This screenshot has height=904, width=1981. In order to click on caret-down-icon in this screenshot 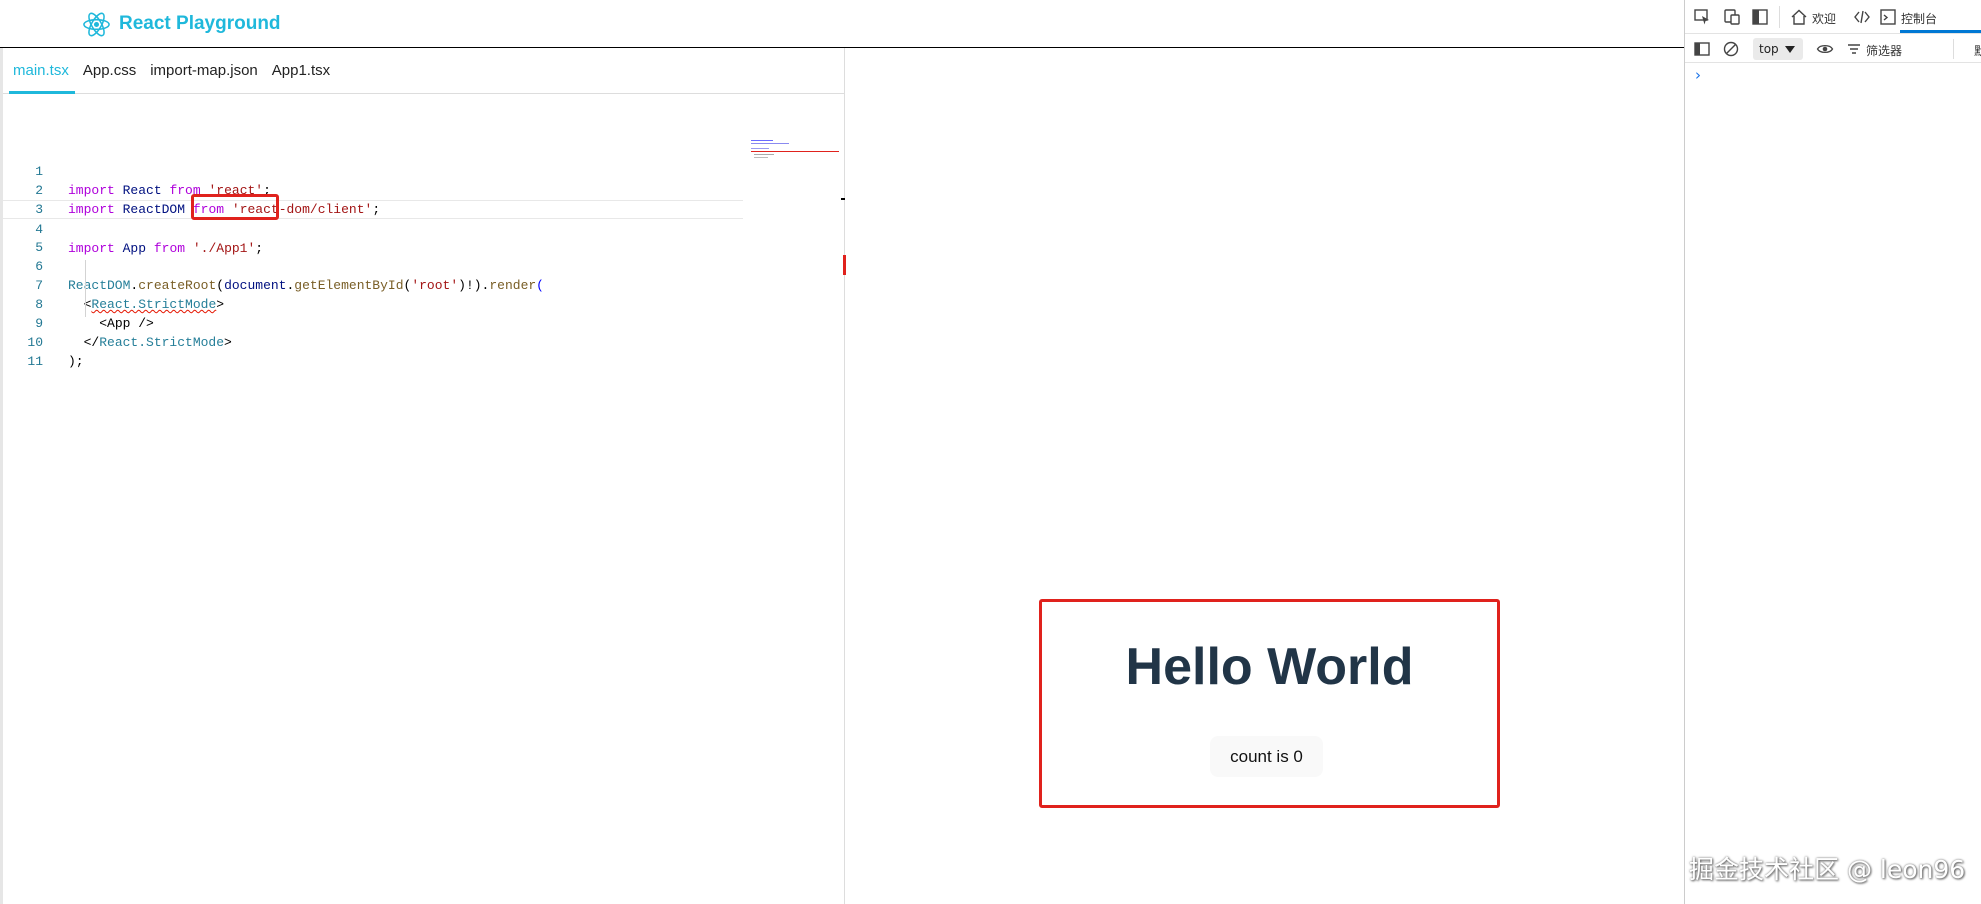, I will do `click(1789, 49)`.